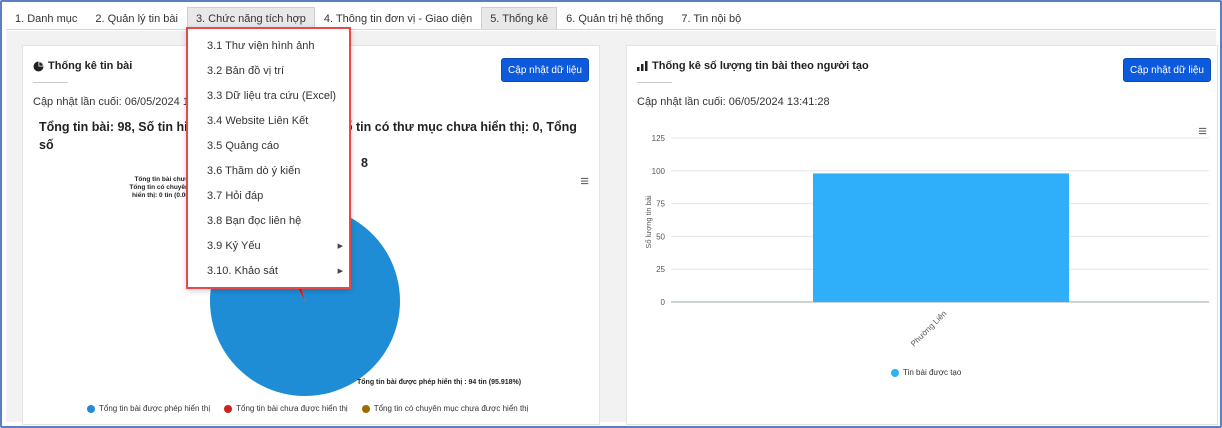 This screenshot has height=428, width=1222. I want to click on menu-item-thu-vien-hinh-anh: 3.1 Thư viện hình ảnh, so click(268, 46).